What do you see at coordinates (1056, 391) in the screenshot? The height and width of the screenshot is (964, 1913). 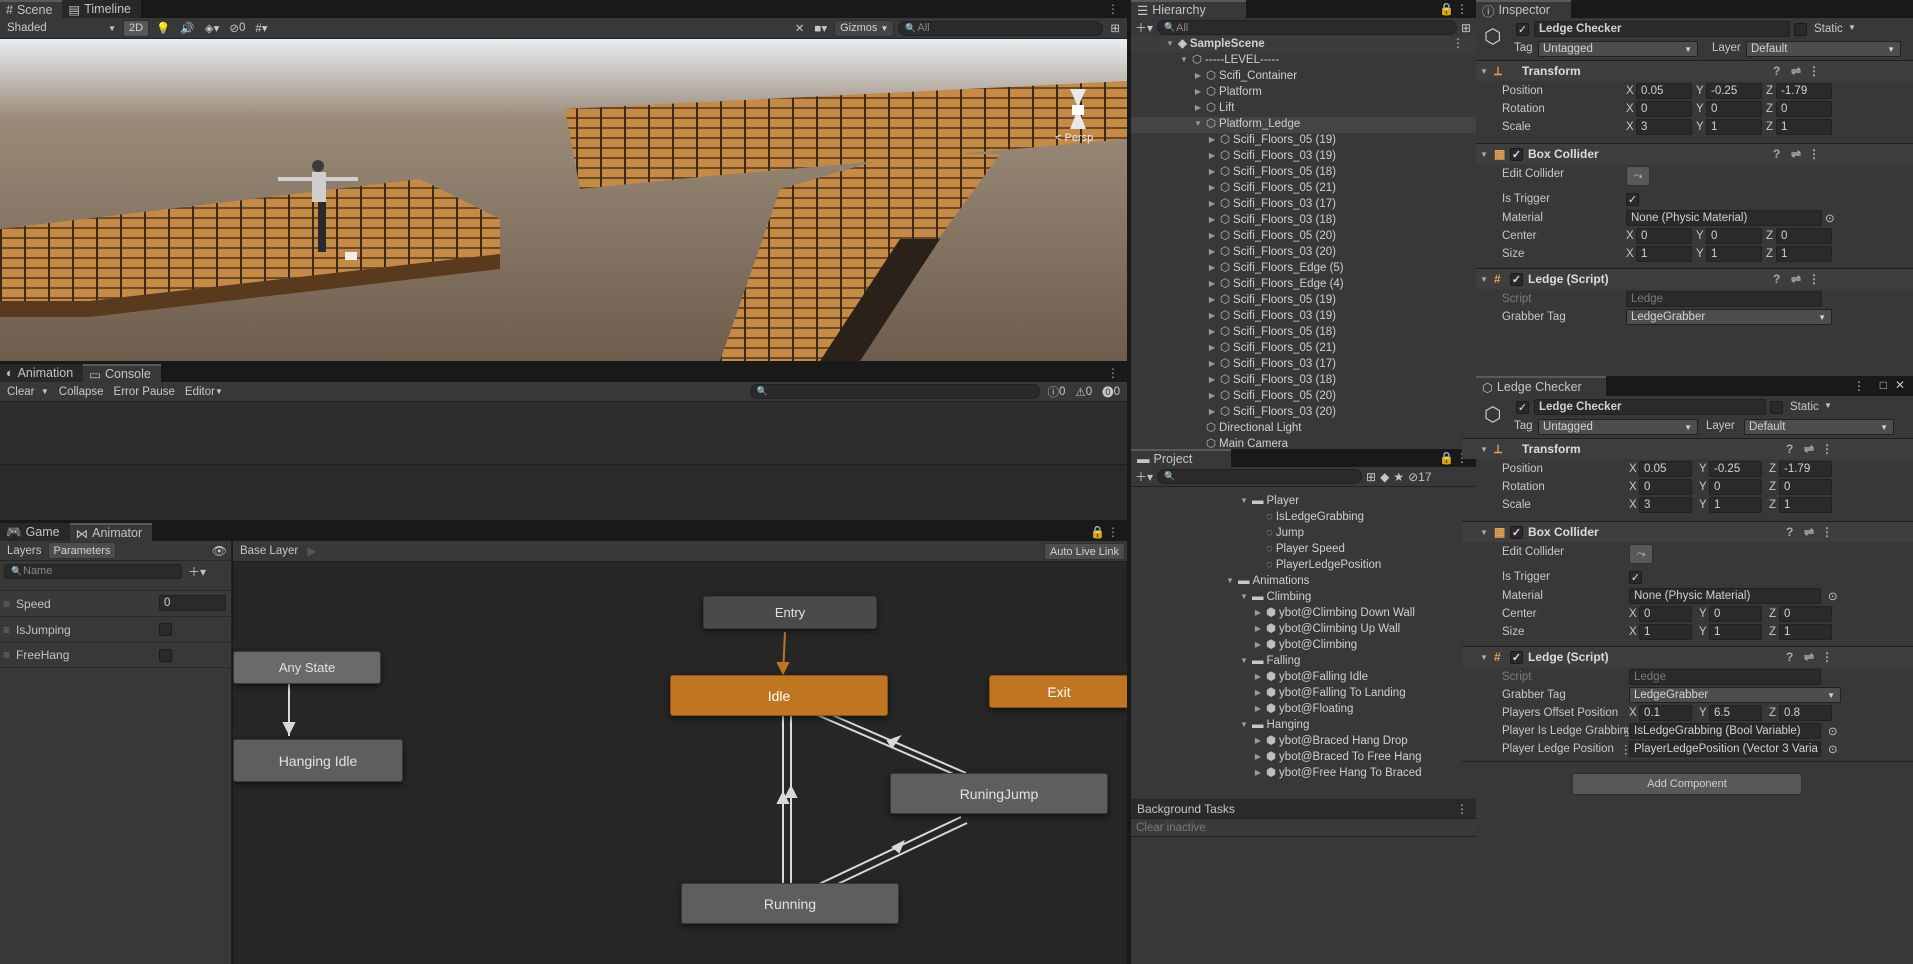 I see `log-count-toggle: ⓘ 0` at bounding box center [1056, 391].